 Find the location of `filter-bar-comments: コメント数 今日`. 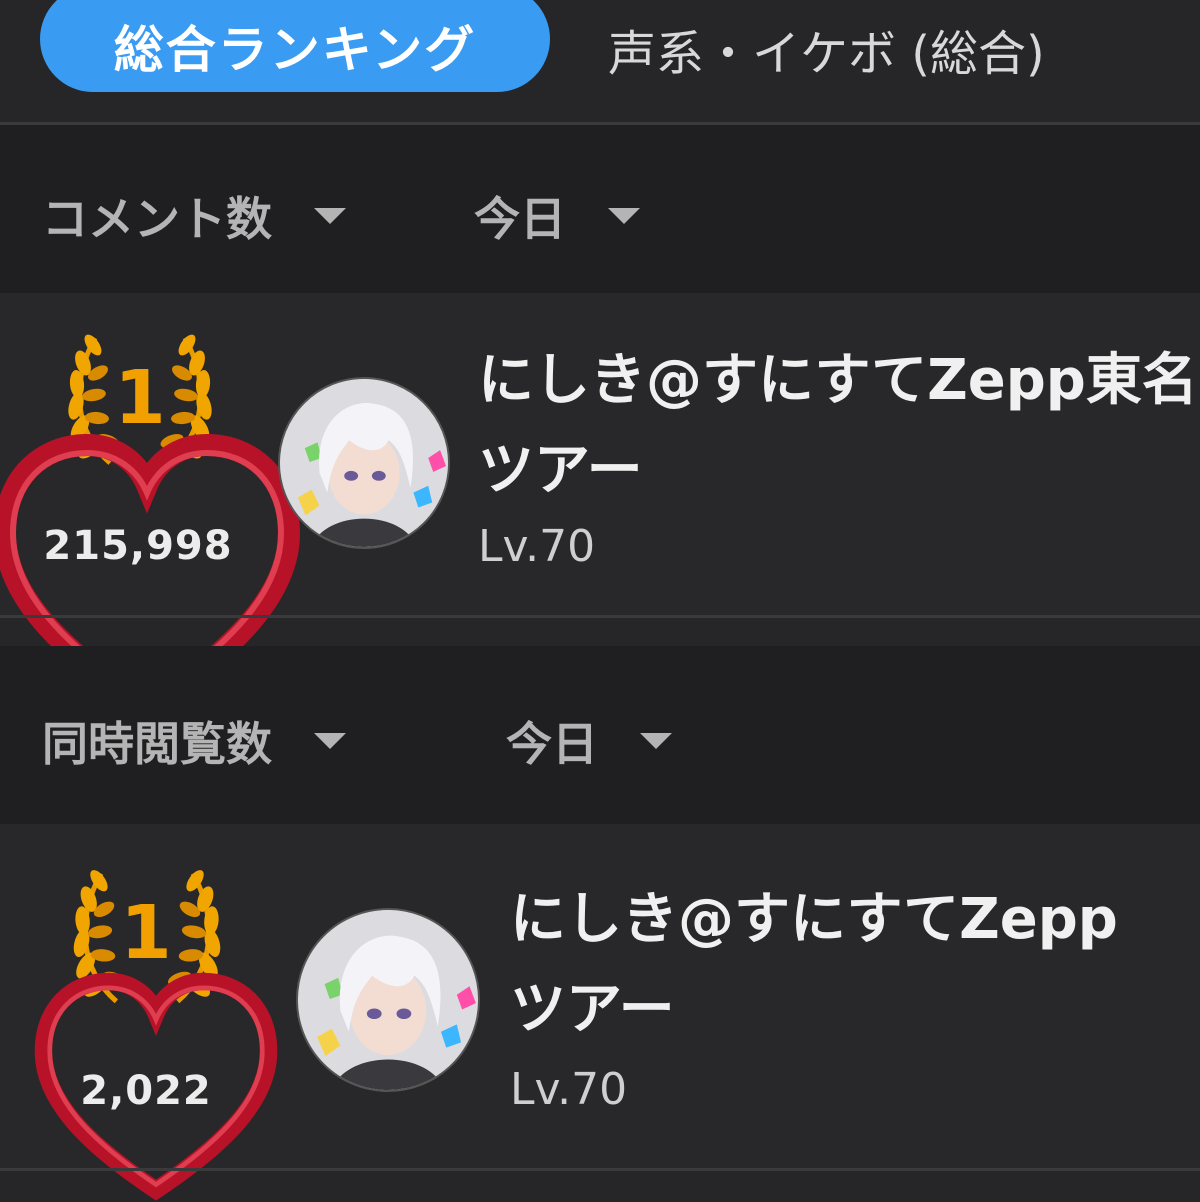

filter-bar-comments: コメント数 今日 is located at coordinates (600, 209).